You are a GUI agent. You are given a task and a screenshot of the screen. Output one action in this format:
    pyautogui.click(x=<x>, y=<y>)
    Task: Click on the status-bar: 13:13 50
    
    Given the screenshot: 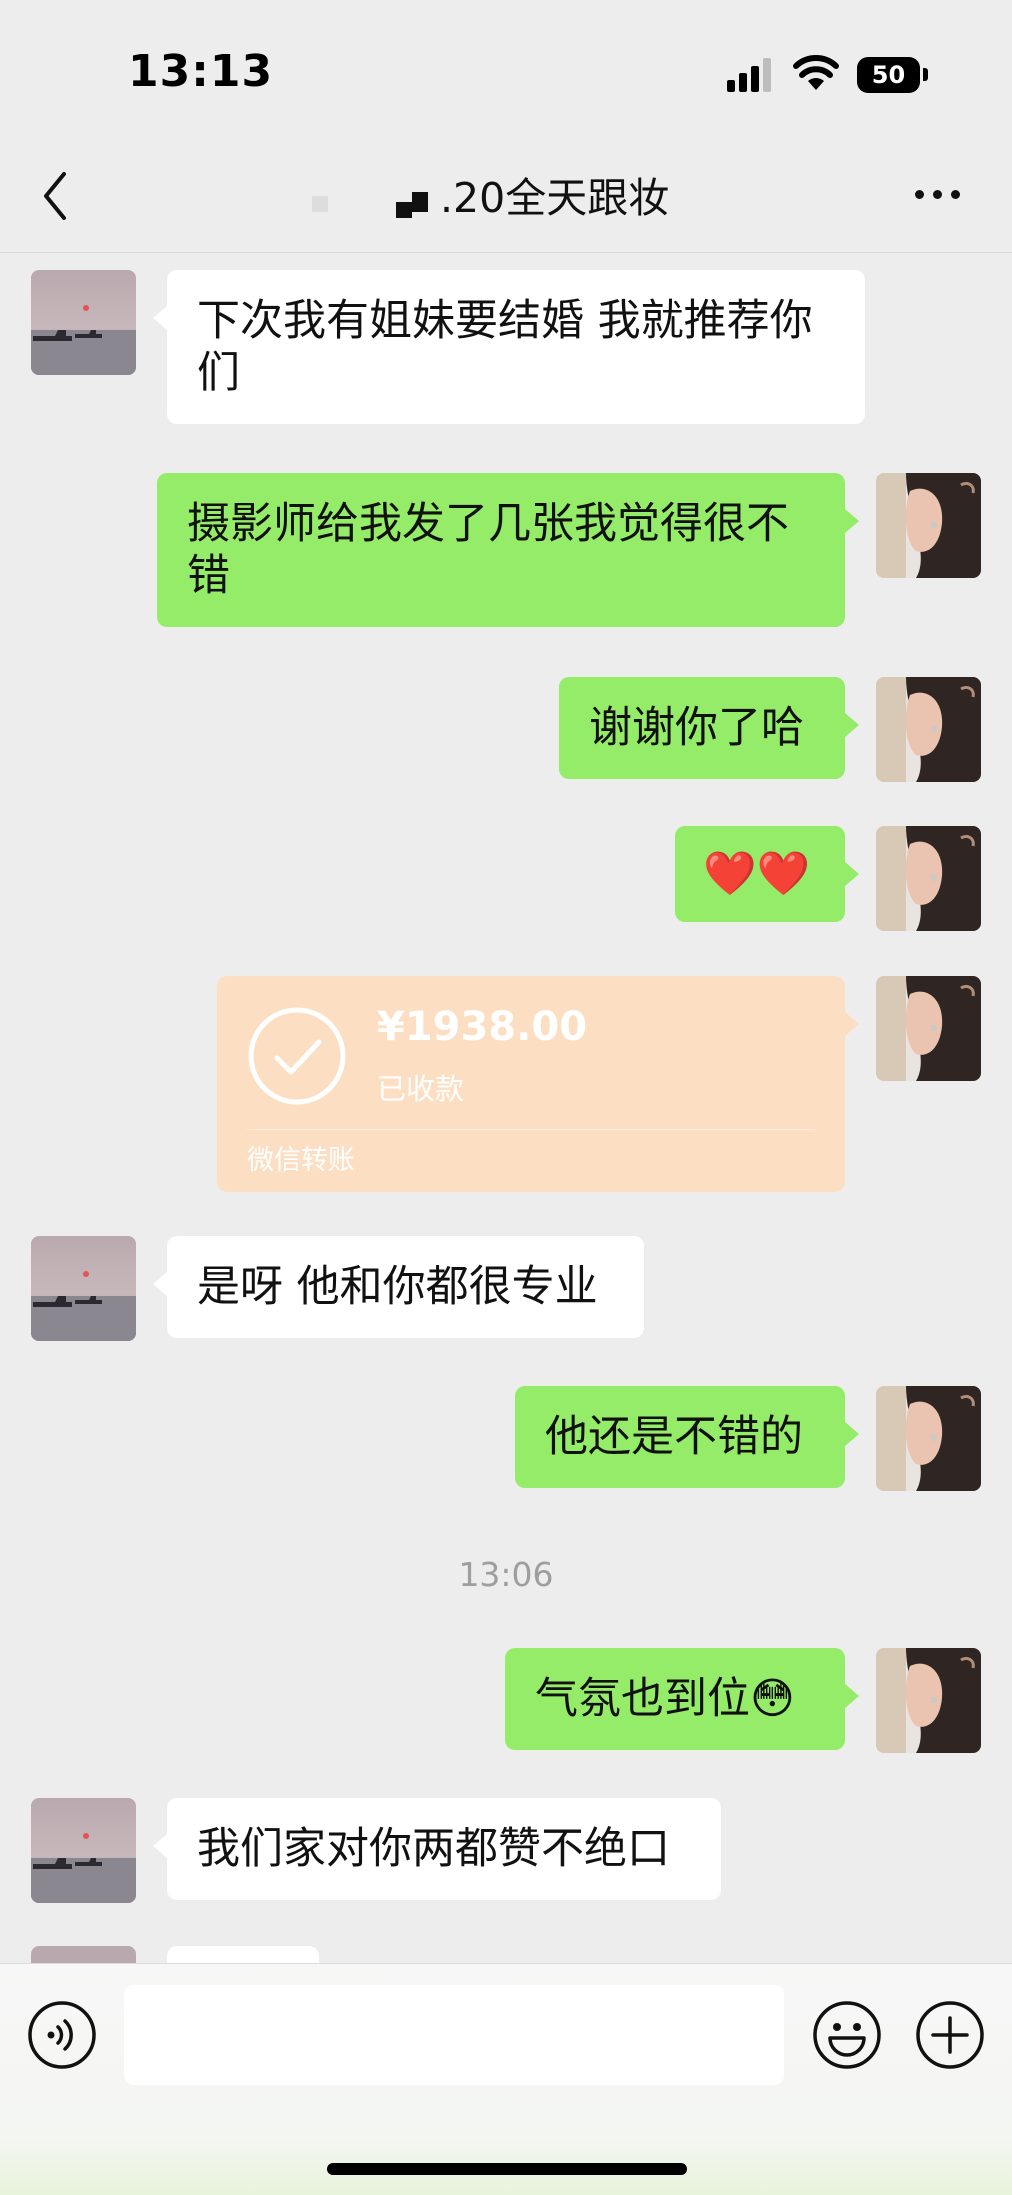 What is the action you would take?
    pyautogui.click(x=506, y=70)
    